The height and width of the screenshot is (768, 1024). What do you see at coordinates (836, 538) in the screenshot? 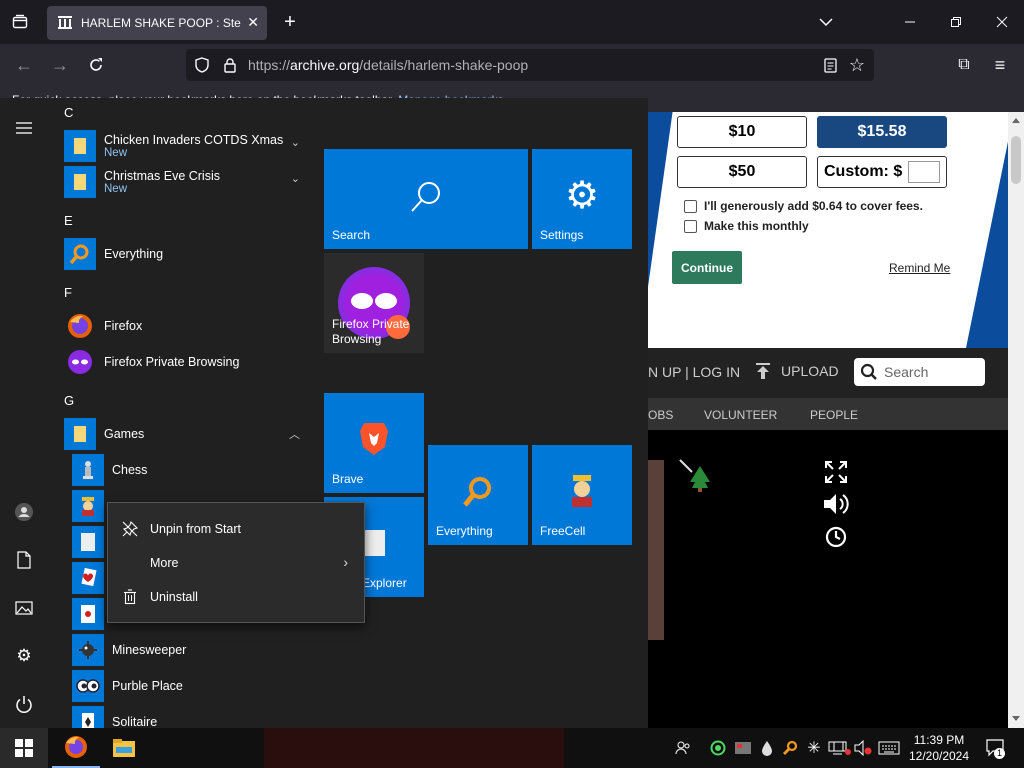
I see `timer-icon` at bounding box center [836, 538].